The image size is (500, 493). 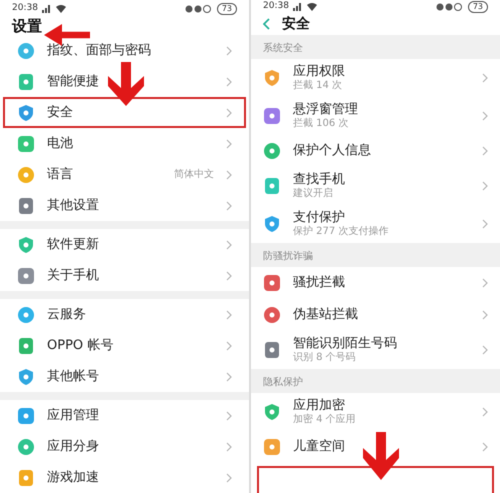 I want to click on settings-row: 其他设置, so click(x=124, y=205).